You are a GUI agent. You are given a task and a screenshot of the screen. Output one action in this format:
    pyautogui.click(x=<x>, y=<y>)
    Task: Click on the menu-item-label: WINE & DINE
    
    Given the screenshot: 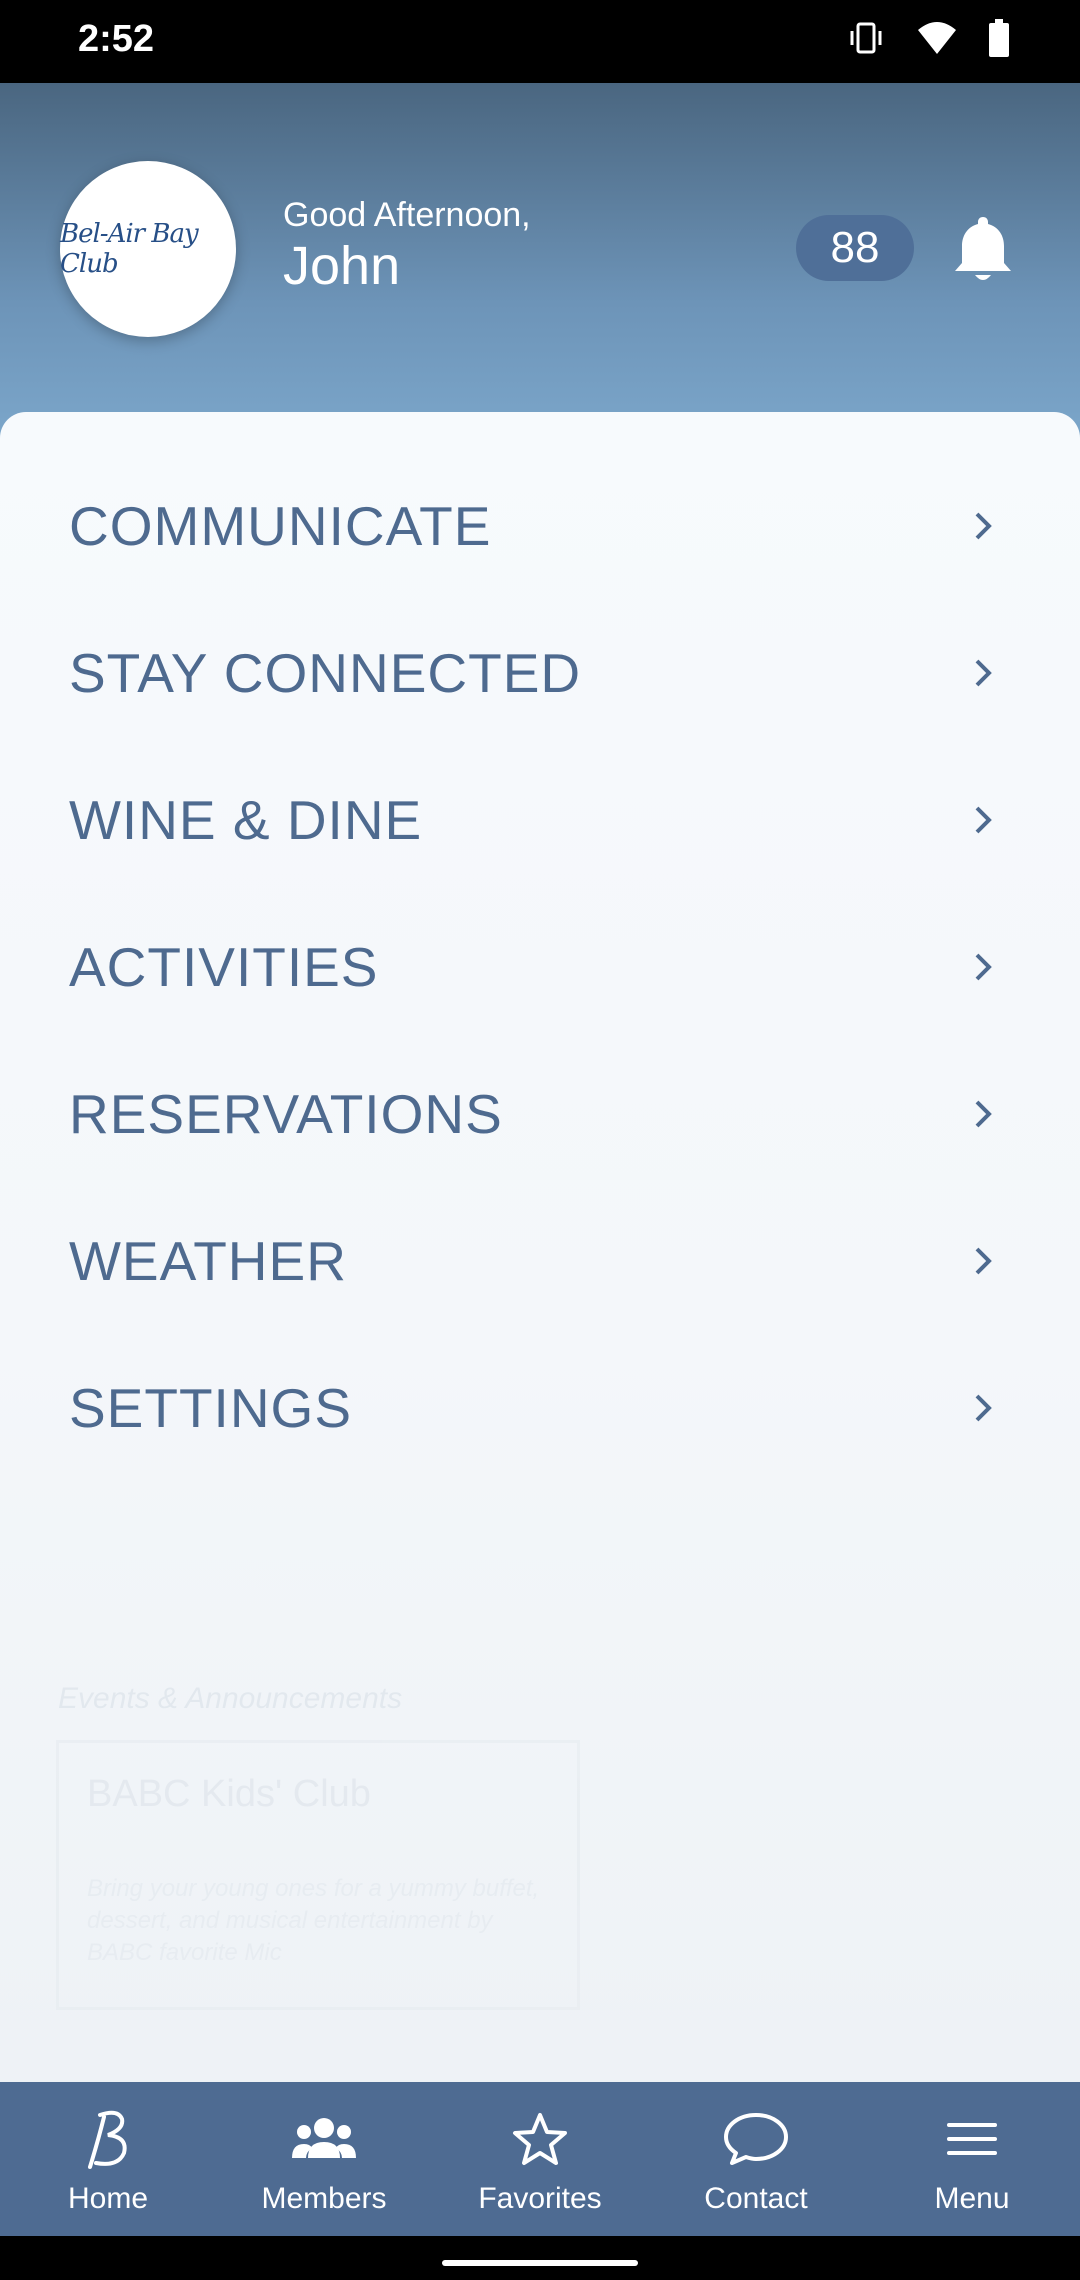 What is the action you would take?
    pyautogui.click(x=246, y=819)
    